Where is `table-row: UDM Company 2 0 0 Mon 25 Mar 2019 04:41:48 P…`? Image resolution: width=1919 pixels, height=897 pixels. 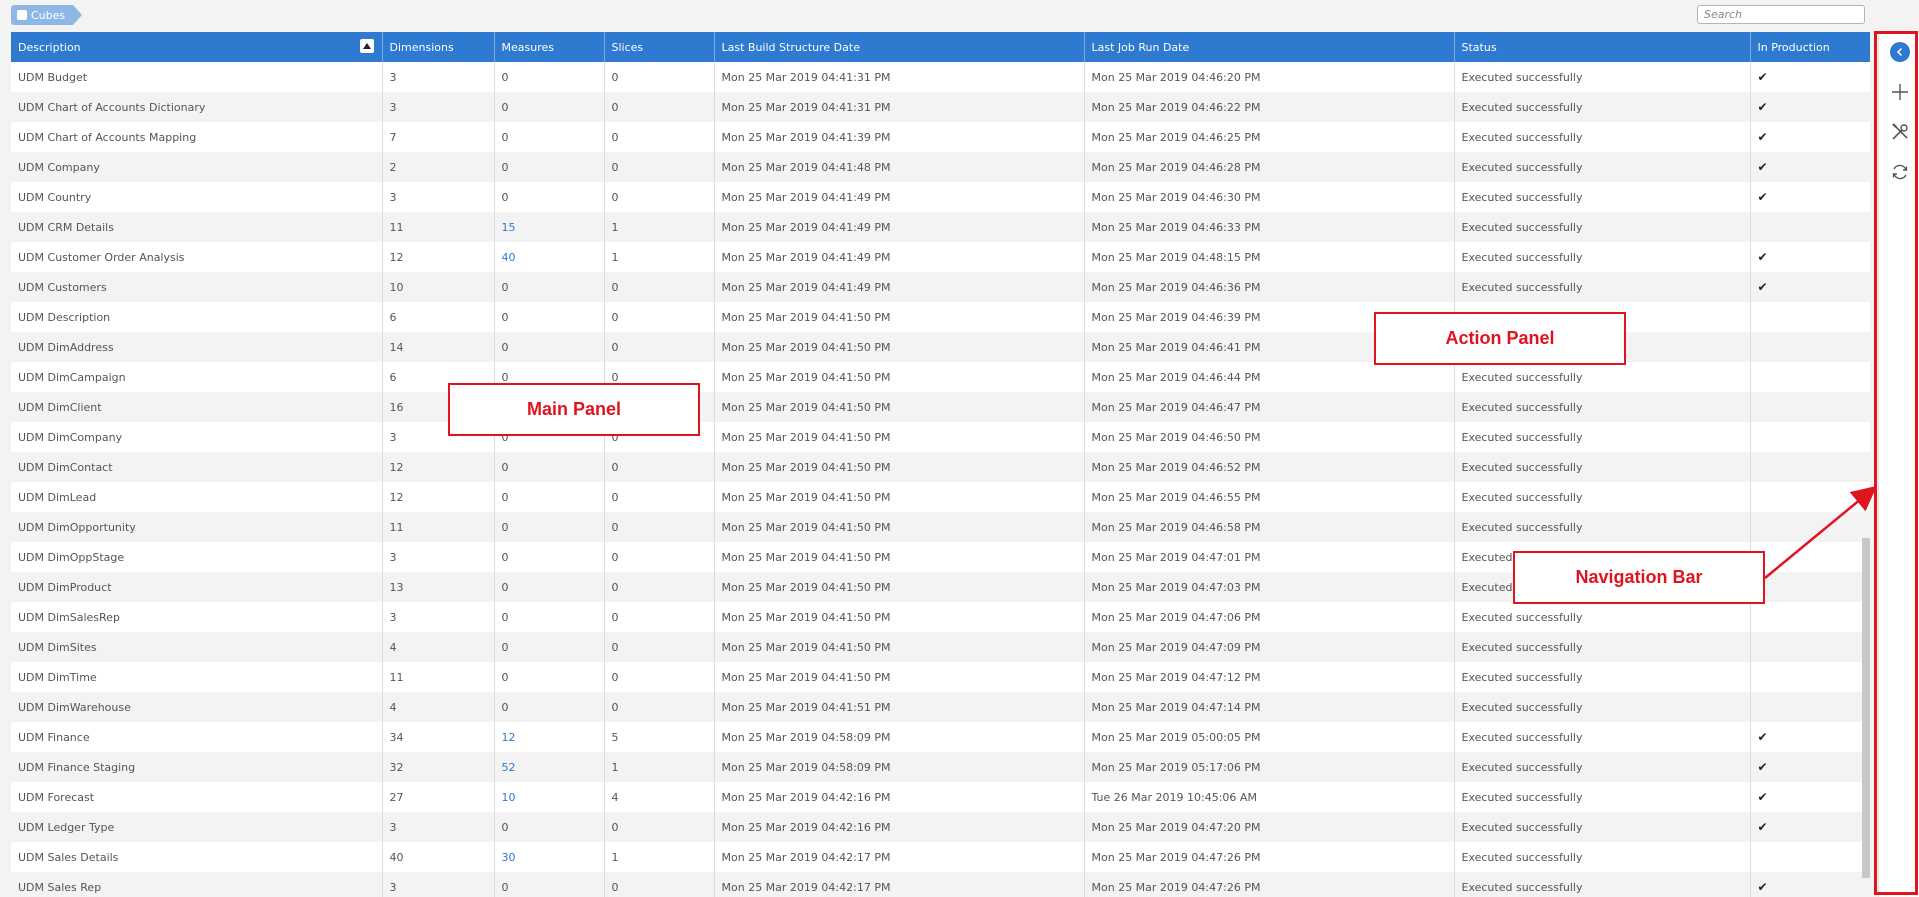 table-row: UDM Company 2 0 0 Mon 25 Mar 2019 04:41:48 P… is located at coordinates (940, 167).